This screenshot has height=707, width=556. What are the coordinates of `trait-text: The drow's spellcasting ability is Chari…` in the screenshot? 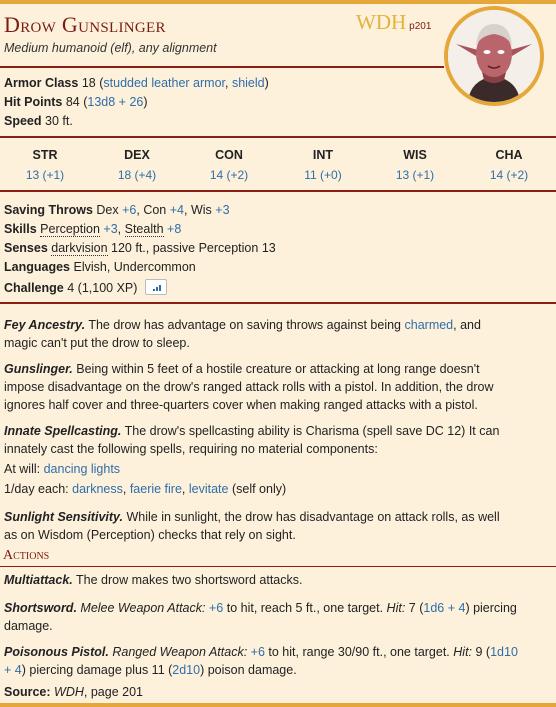 It's located at (312, 431).